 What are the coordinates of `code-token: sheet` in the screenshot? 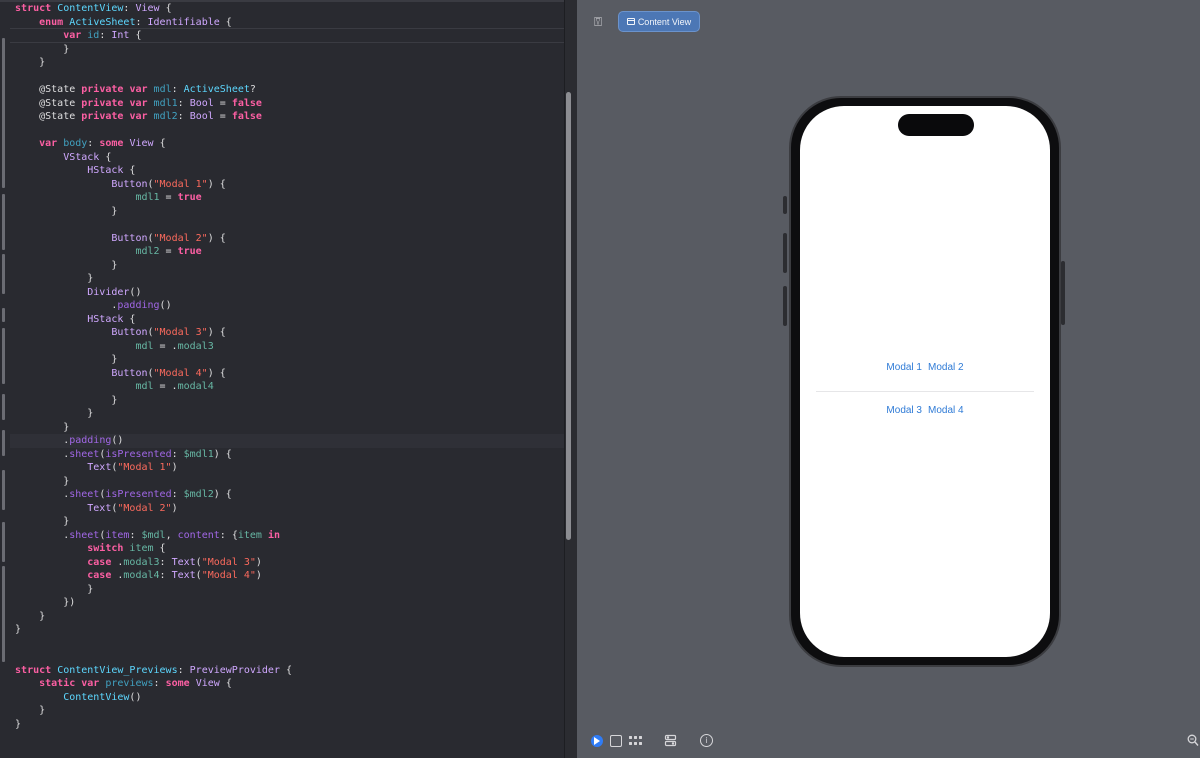 It's located at (84, 535).